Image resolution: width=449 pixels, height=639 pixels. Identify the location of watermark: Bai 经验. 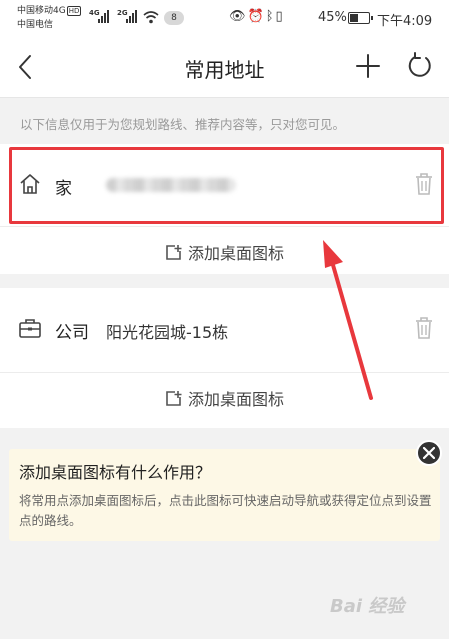
(367, 606).